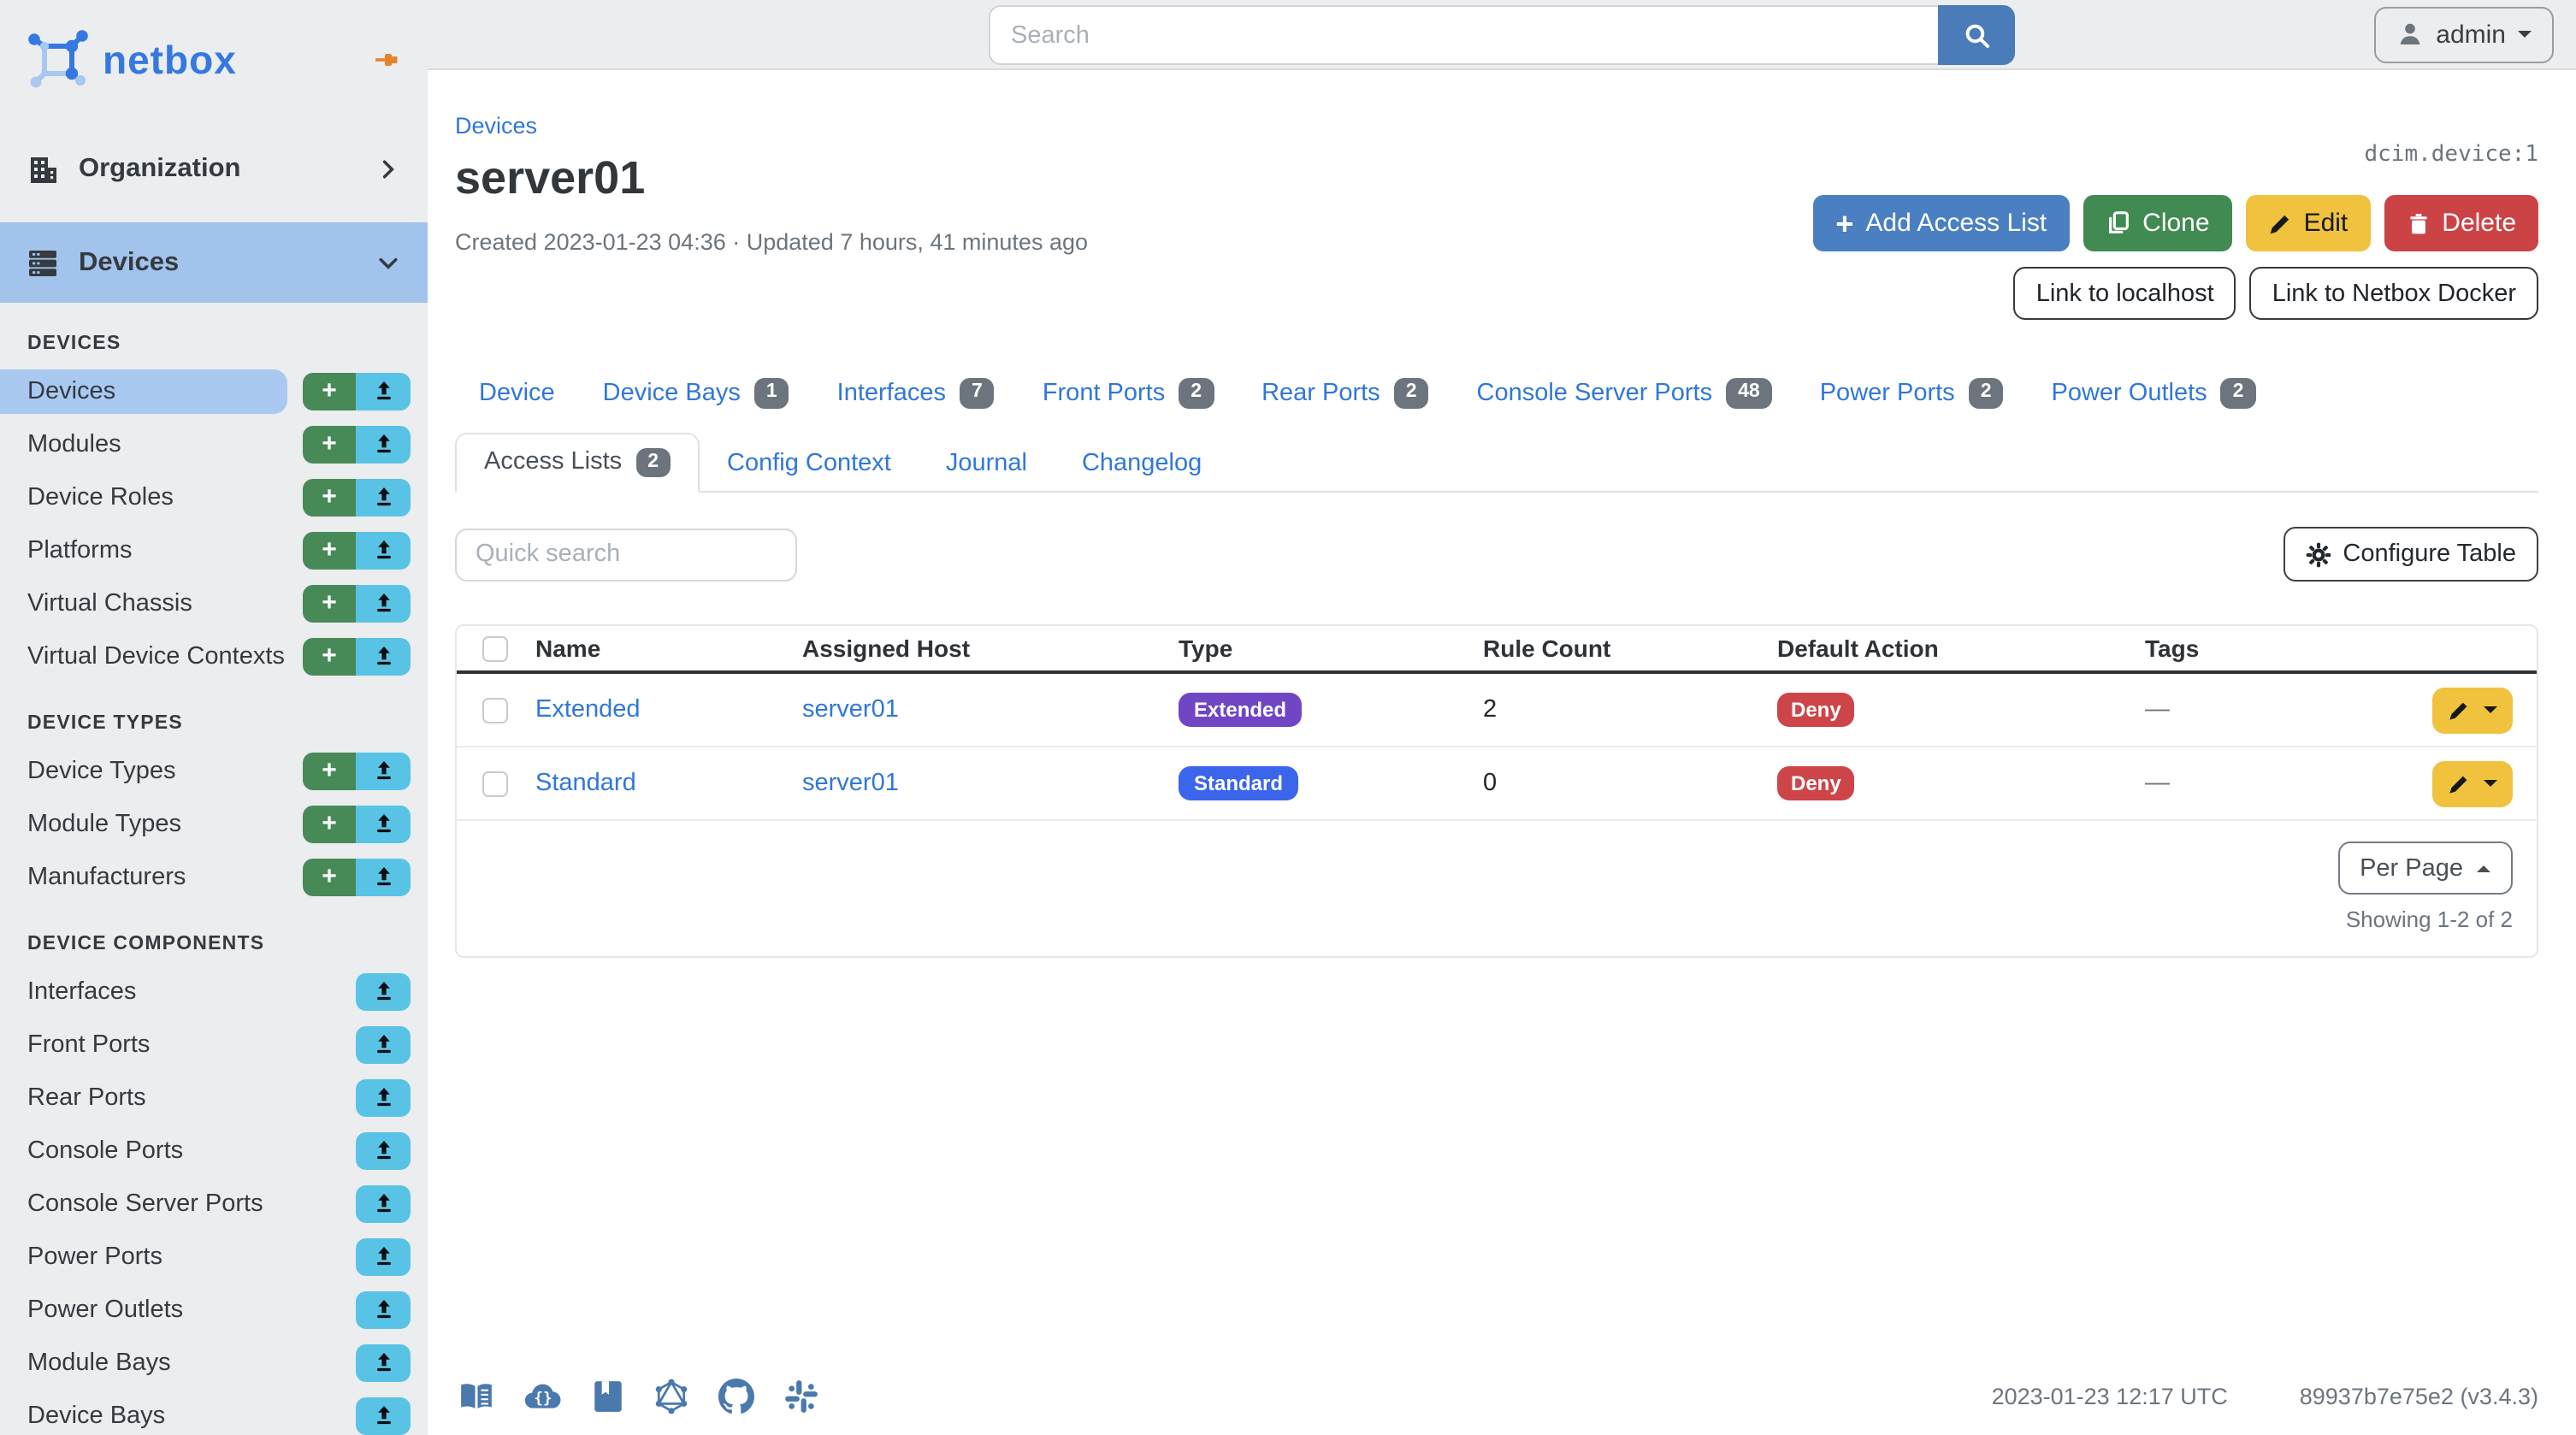  What do you see at coordinates (143, 1203) in the screenshot?
I see `sidebar-item-link: Console Server Ports` at bounding box center [143, 1203].